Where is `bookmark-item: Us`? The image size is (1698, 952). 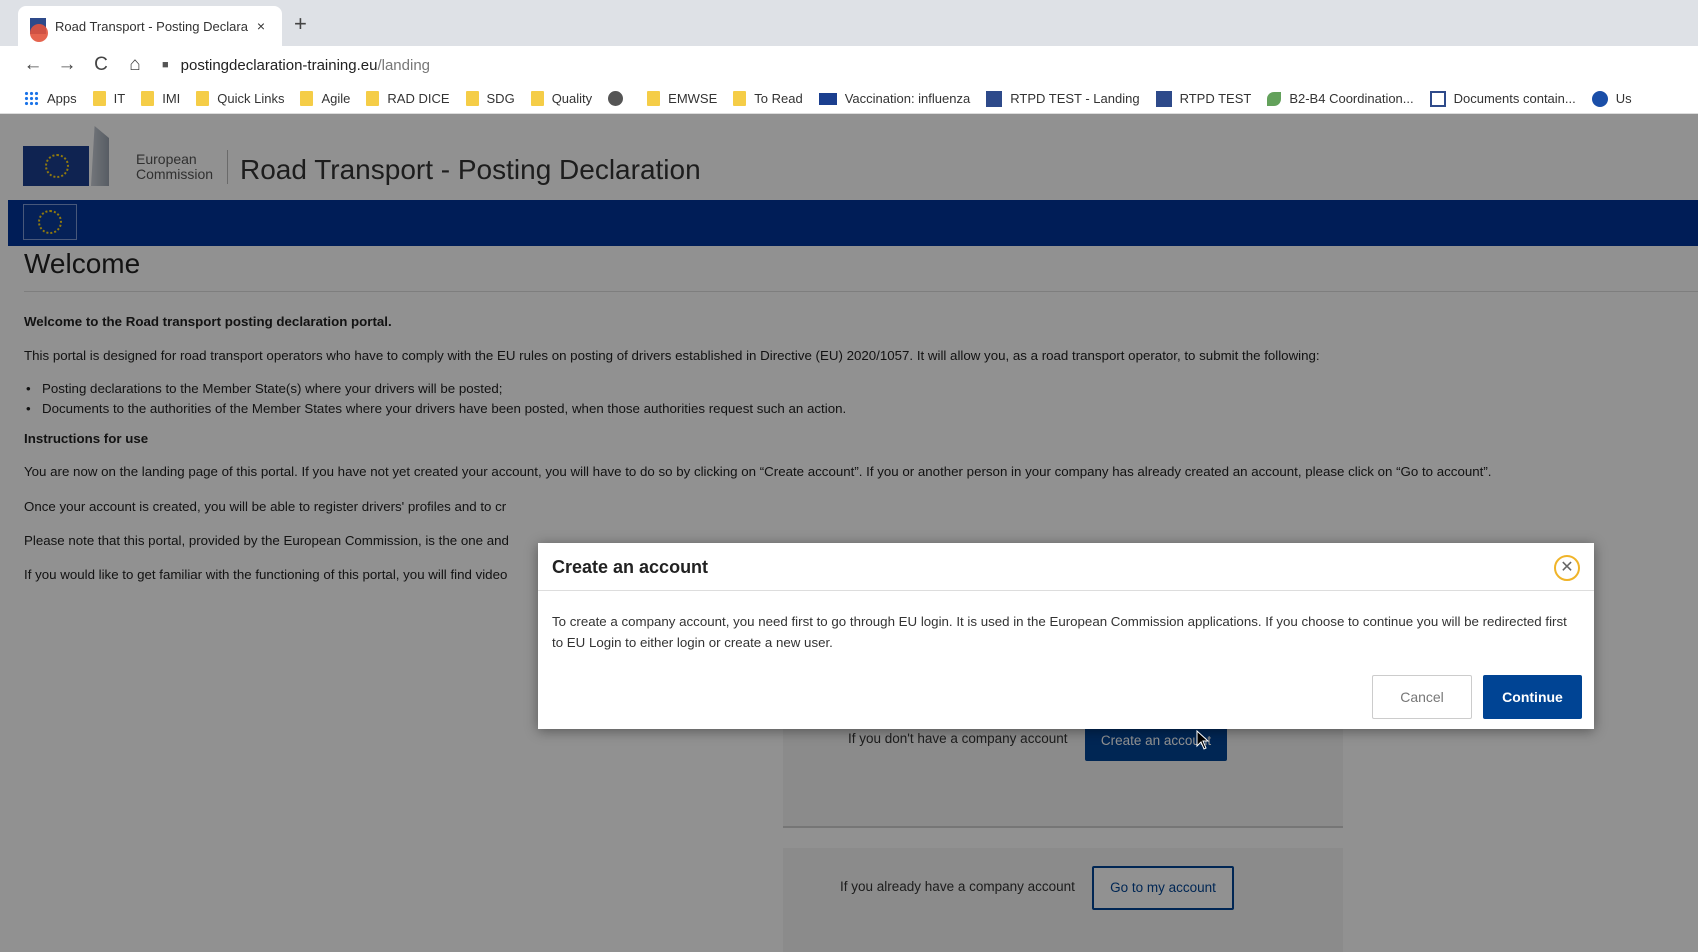 bookmark-item: Us is located at coordinates (1611, 98).